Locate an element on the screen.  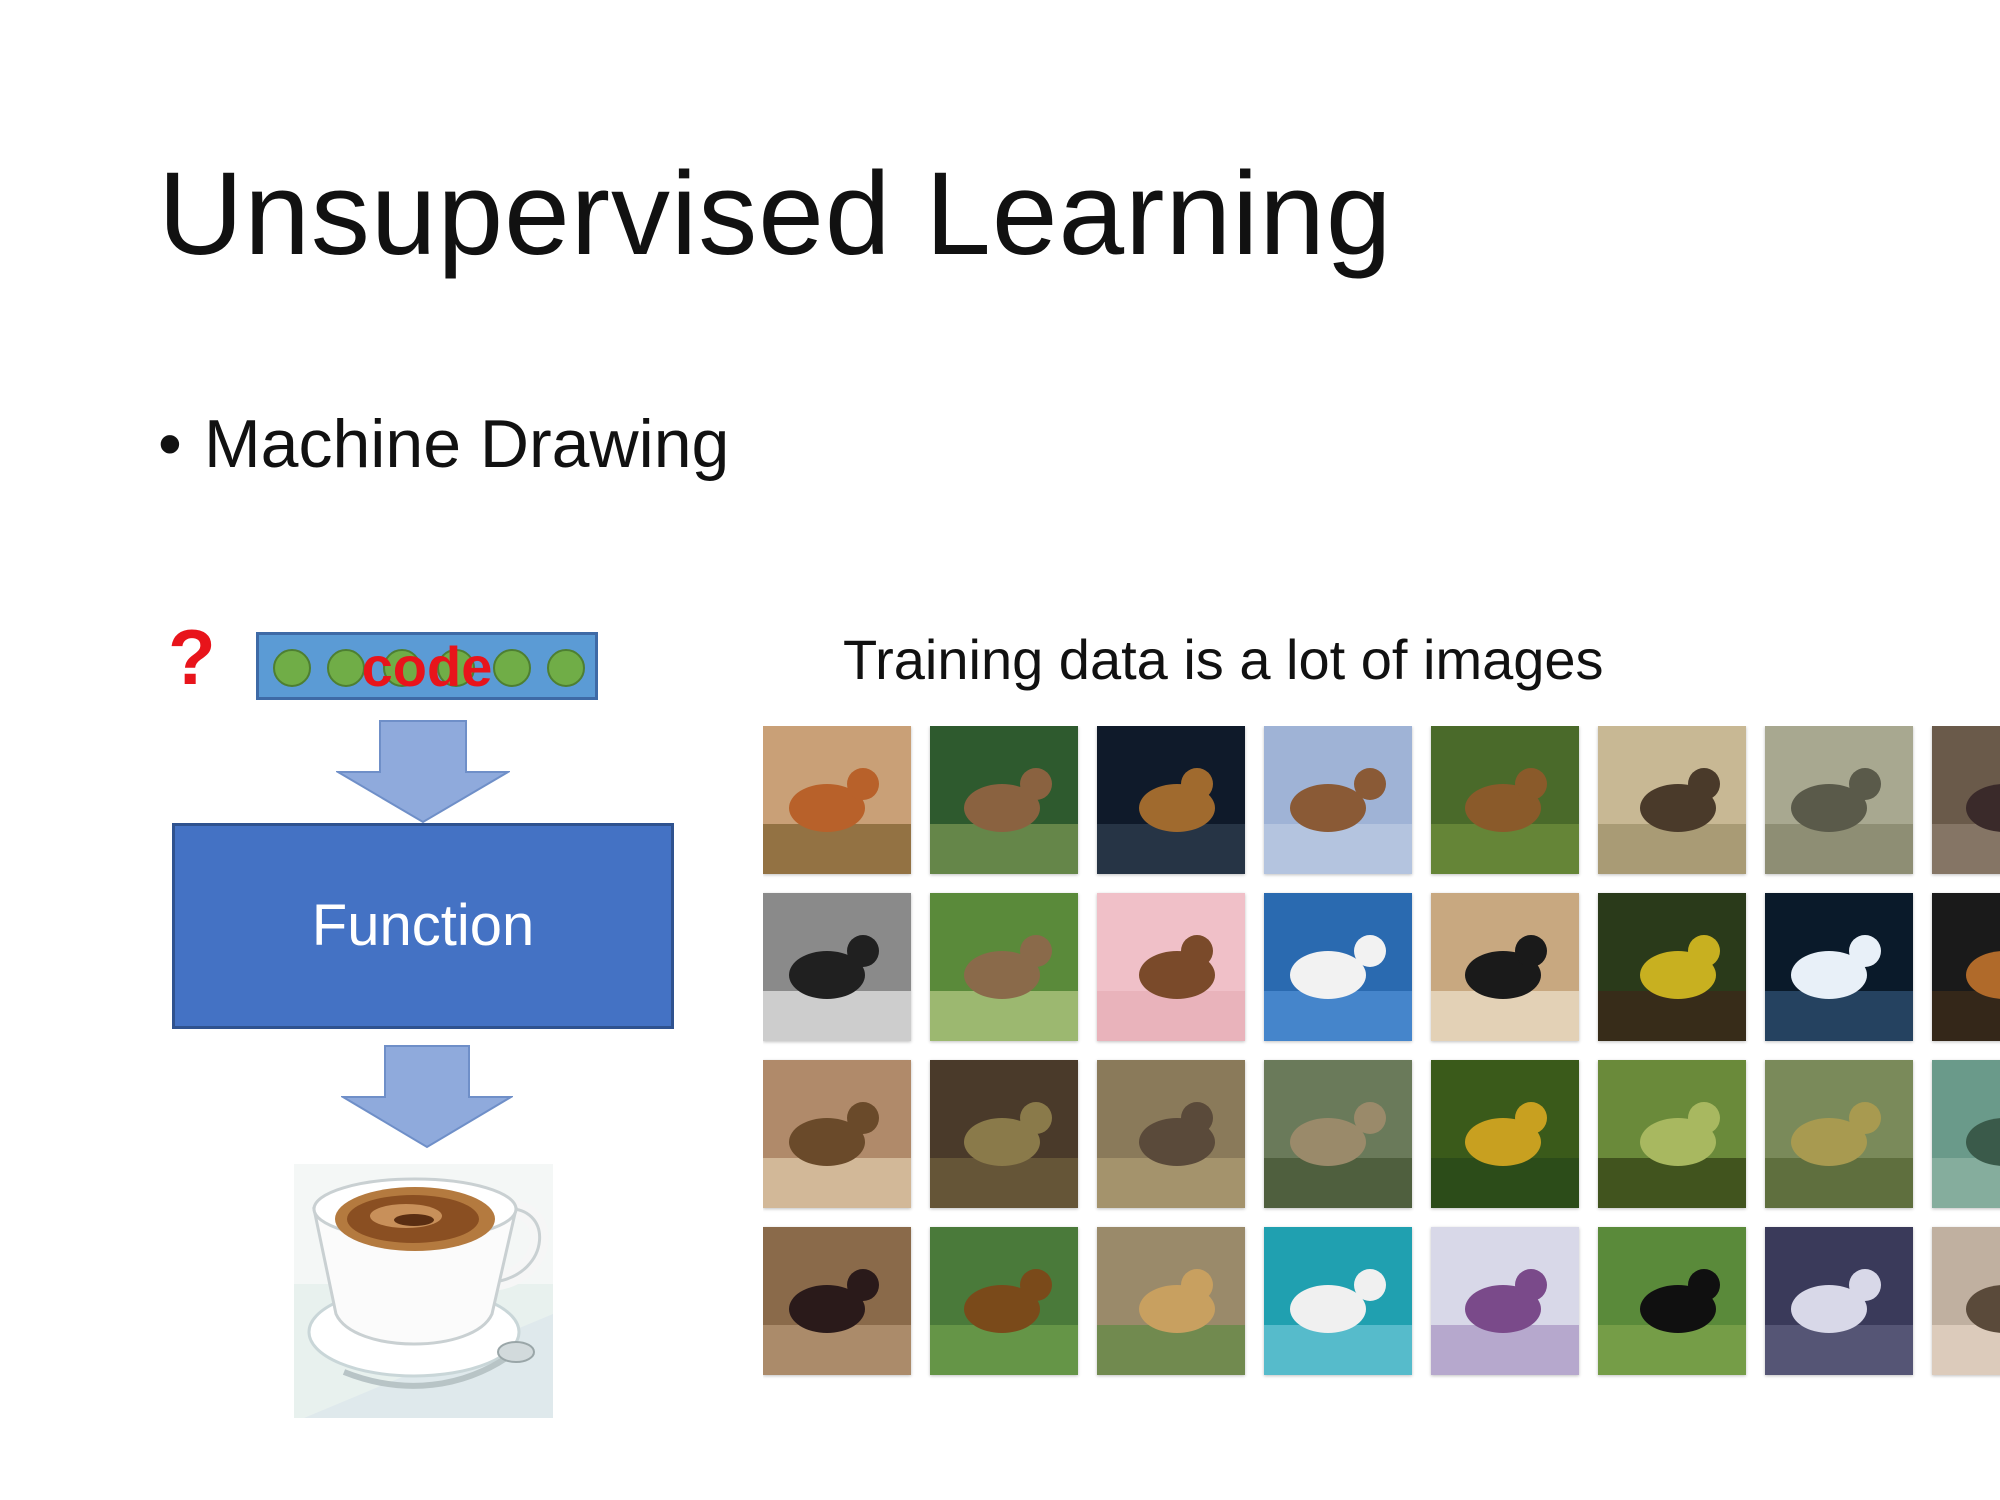
function-label: Function is located at coordinates (423, 925).